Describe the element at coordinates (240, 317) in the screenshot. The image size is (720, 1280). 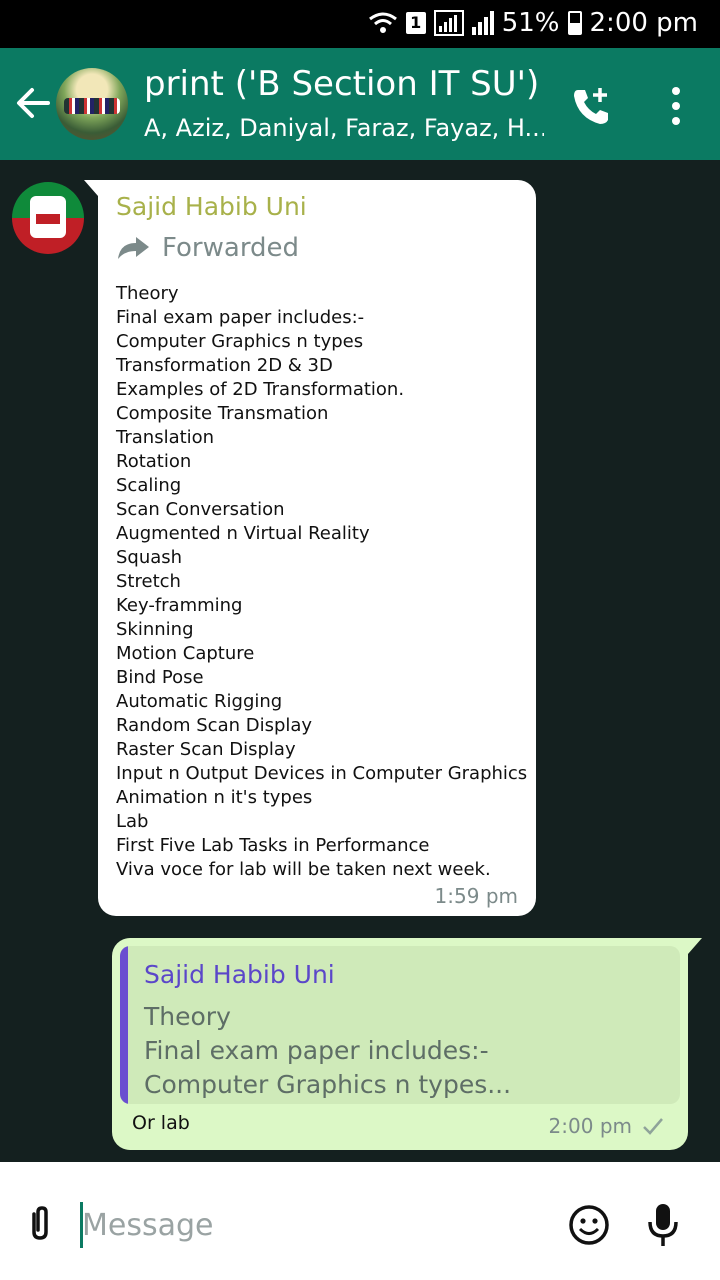
I see `message-line: Final exam paper includes:-` at that location.